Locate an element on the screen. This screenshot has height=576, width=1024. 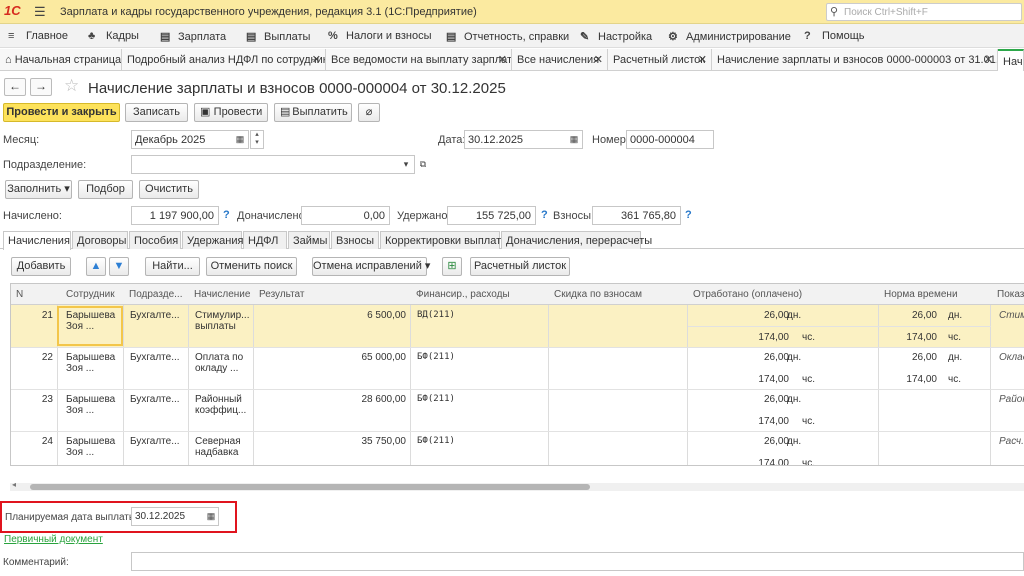
dropdown-arrow-icon: ▾ is located at coordinates (406, 164).